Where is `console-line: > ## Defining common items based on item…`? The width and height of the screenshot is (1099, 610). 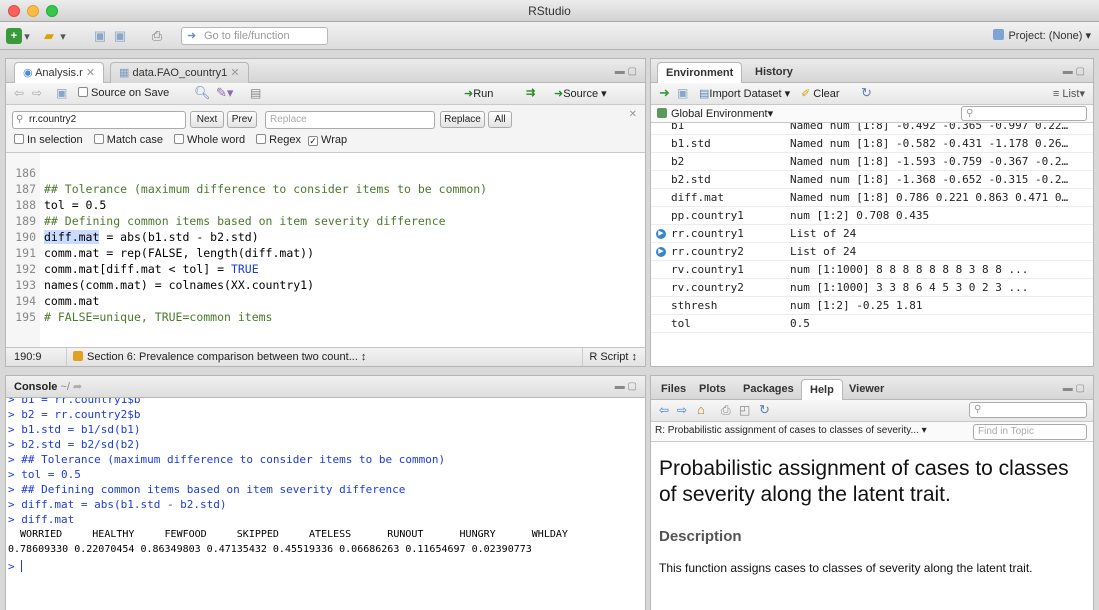
console-line: > ## Defining common items based on item… is located at coordinates (207, 489).